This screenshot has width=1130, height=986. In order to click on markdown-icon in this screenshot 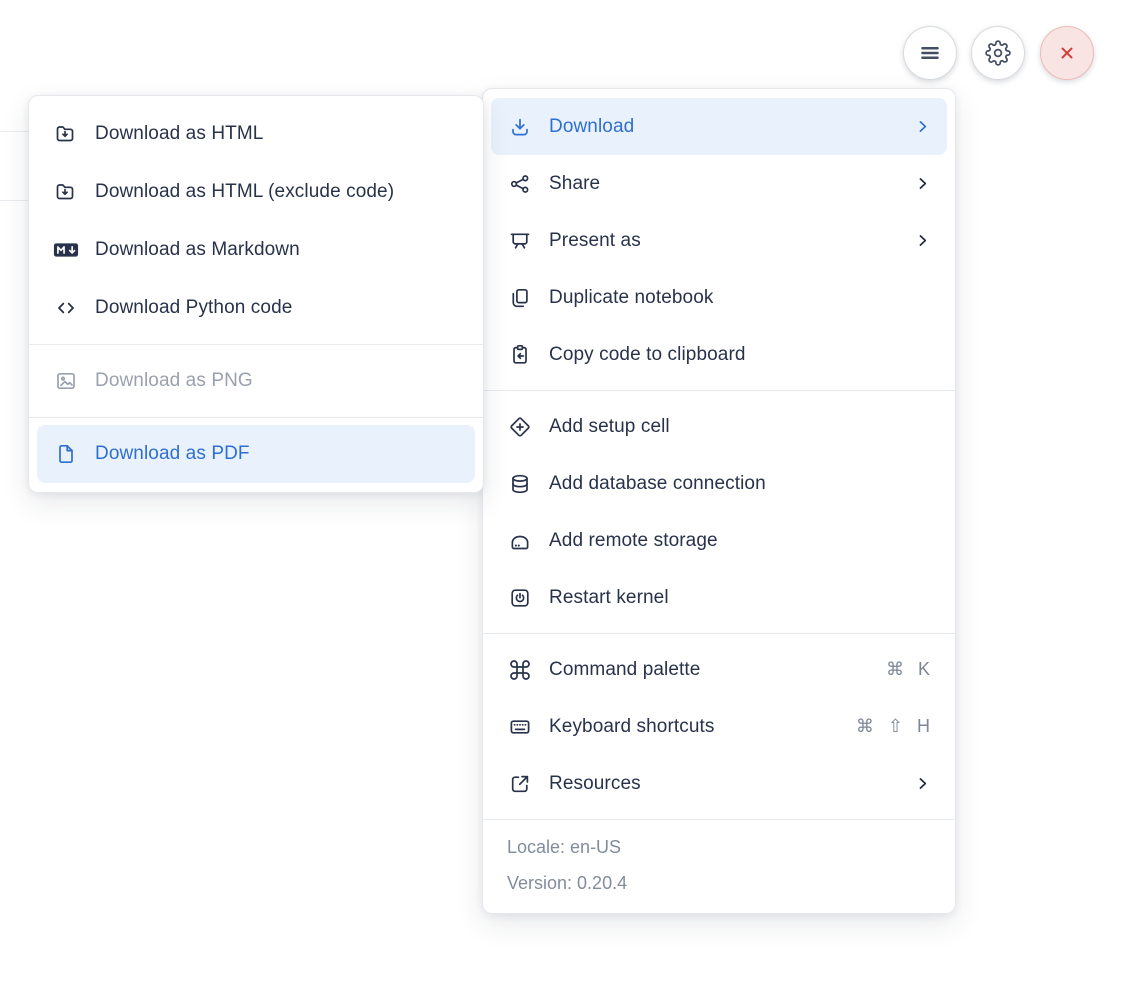, I will do `click(66, 250)`.